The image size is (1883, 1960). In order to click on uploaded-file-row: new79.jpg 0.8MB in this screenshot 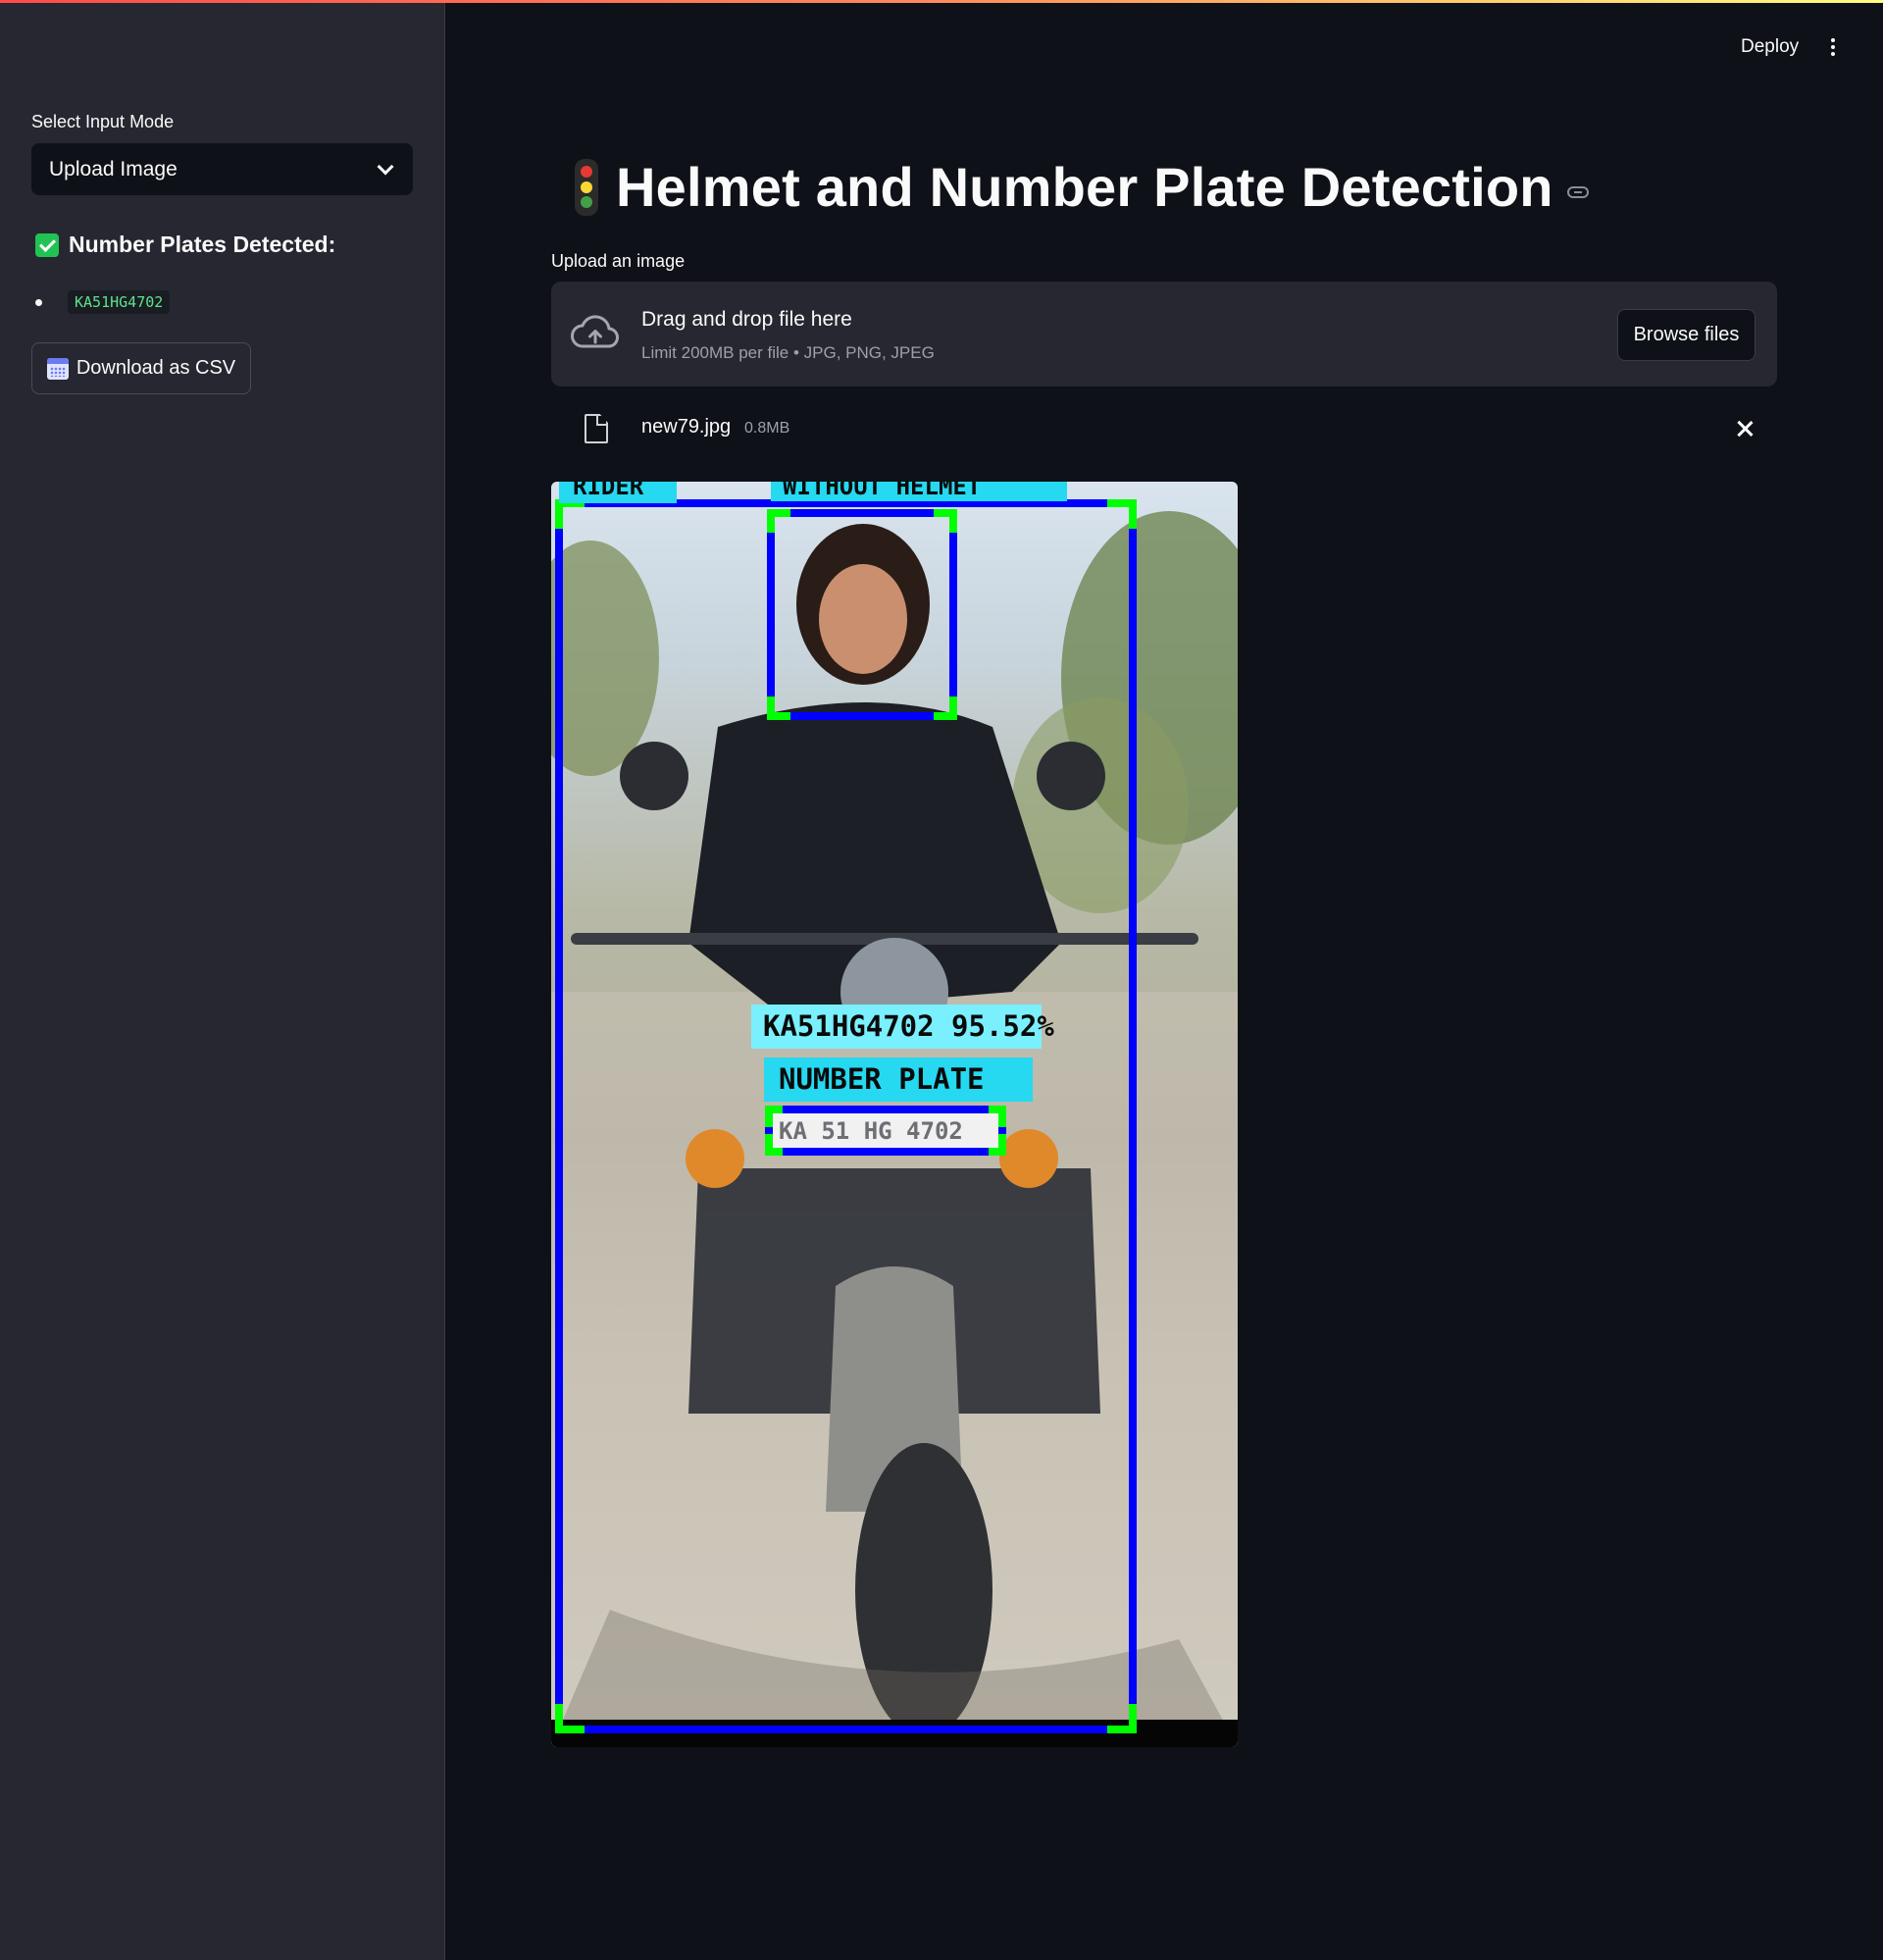, I will do `click(1164, 428)`.